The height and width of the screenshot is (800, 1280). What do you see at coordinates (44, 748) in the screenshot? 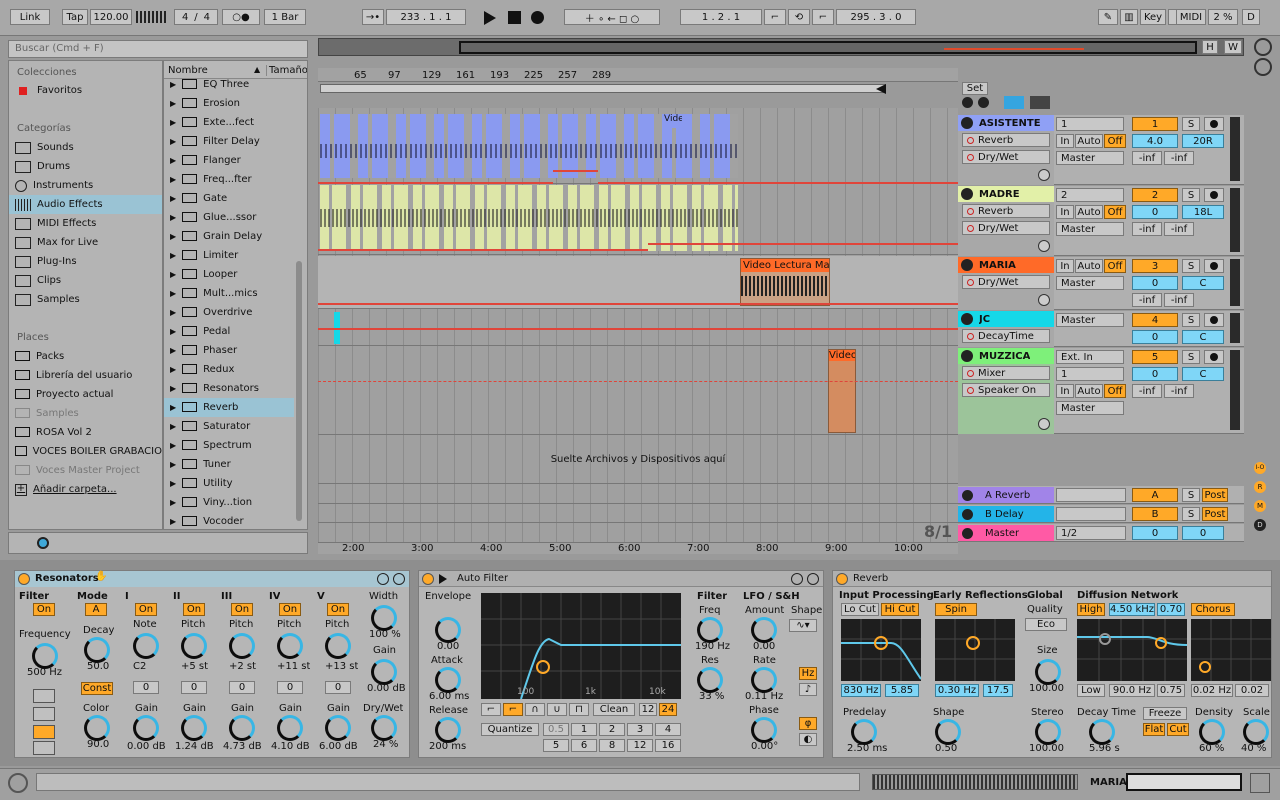
I see `filter-type-notch` at bounding box center [44, 748].